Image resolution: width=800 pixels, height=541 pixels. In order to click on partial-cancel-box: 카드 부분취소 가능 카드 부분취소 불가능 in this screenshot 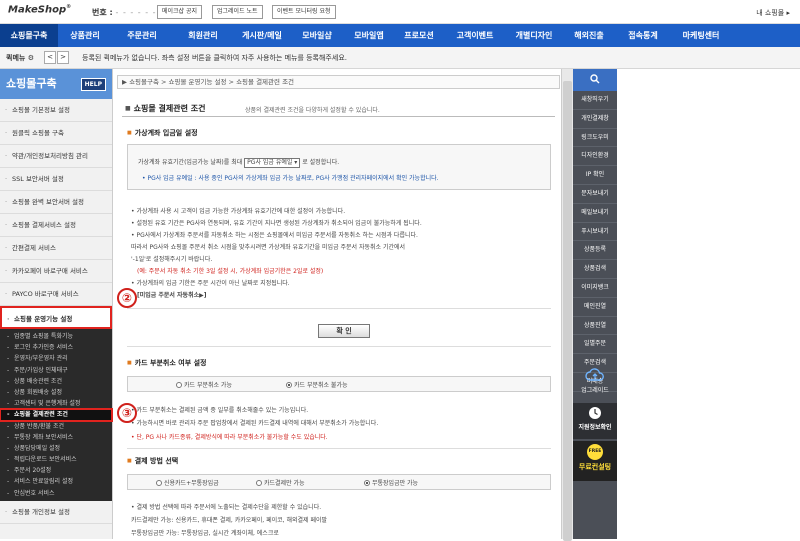, I will do `click(339, 384)`.